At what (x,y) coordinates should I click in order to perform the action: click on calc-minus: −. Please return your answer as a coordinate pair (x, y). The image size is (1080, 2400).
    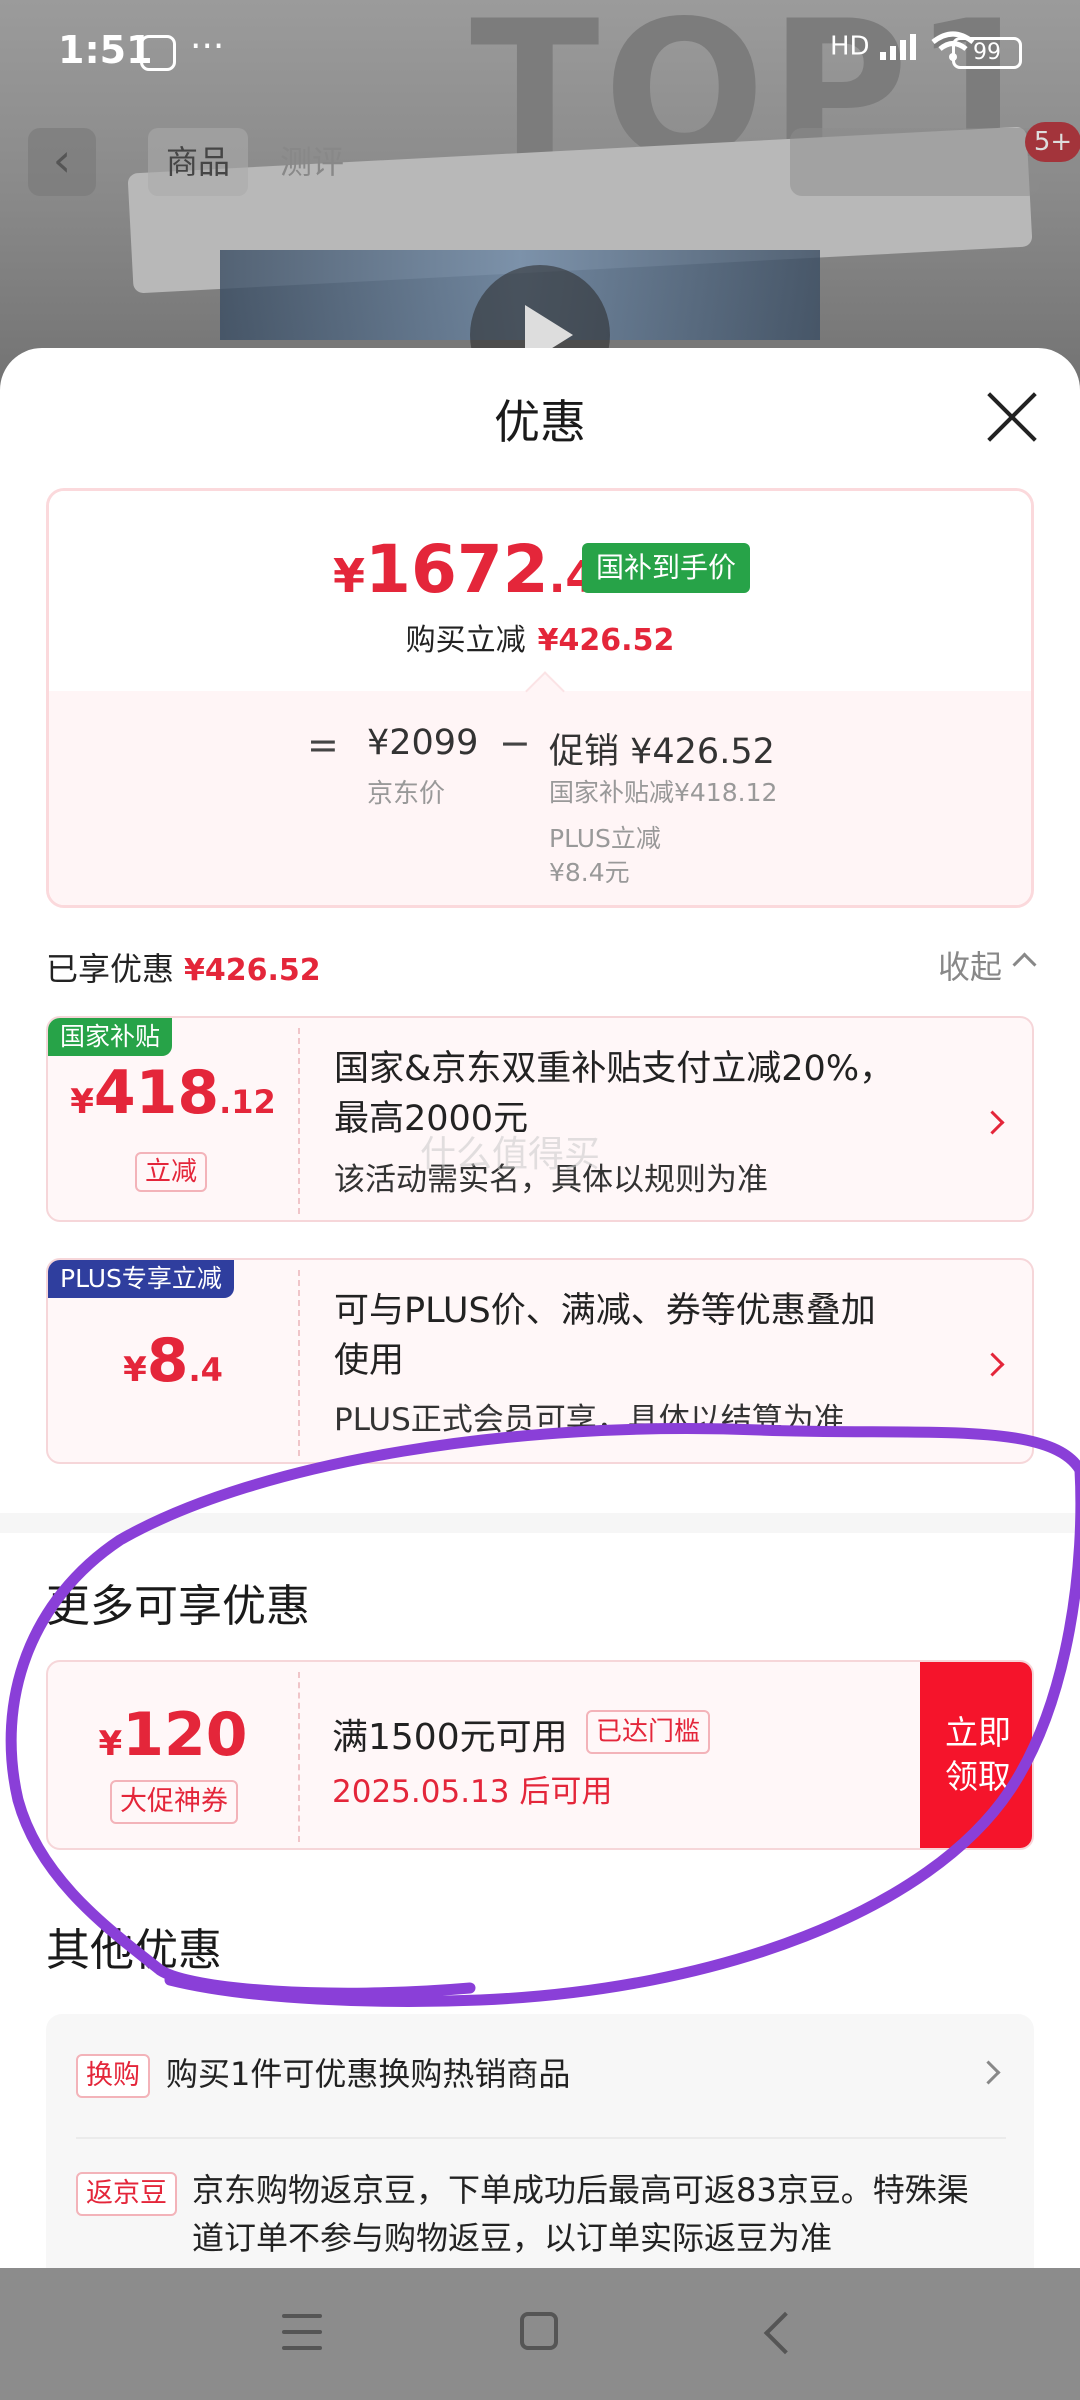
    Looking at the image, I should click on (515, 743).